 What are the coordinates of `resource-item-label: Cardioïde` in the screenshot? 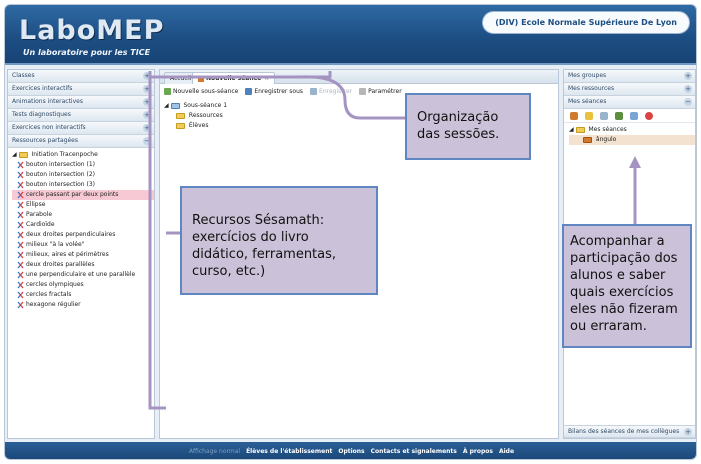 It's located at (40, 224).